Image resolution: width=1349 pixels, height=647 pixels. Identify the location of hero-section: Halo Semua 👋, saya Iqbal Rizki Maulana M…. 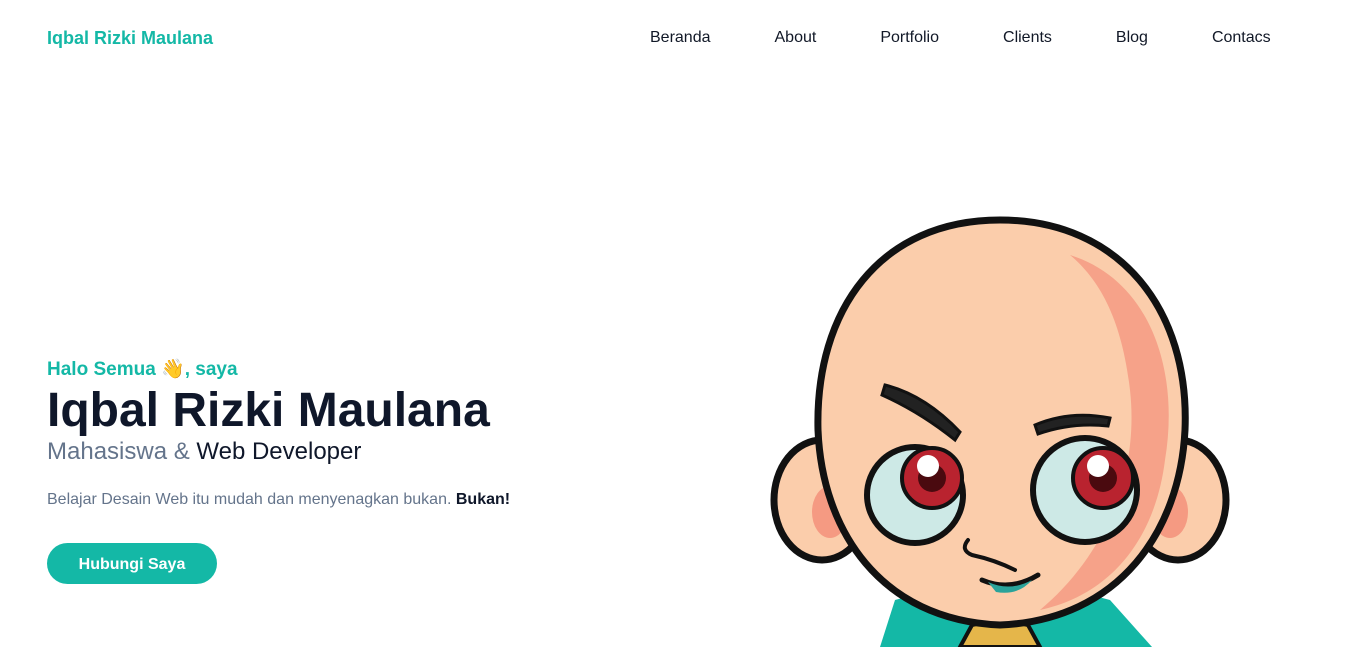
(278, 470).